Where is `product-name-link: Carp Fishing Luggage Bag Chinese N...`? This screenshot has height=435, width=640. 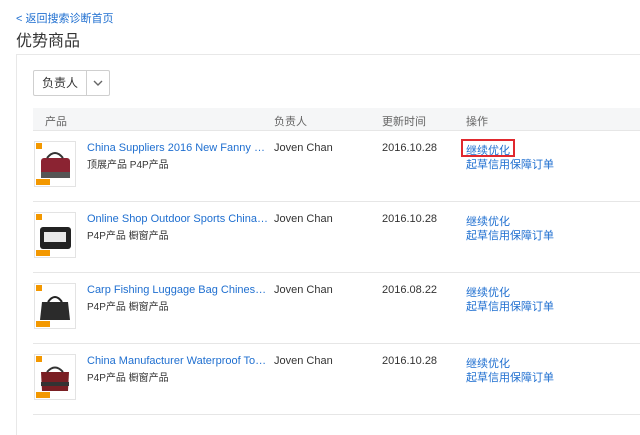
product-name-link: Carp Fishing Luggage Bag Chinese N... is located at coordinates (178, 290).